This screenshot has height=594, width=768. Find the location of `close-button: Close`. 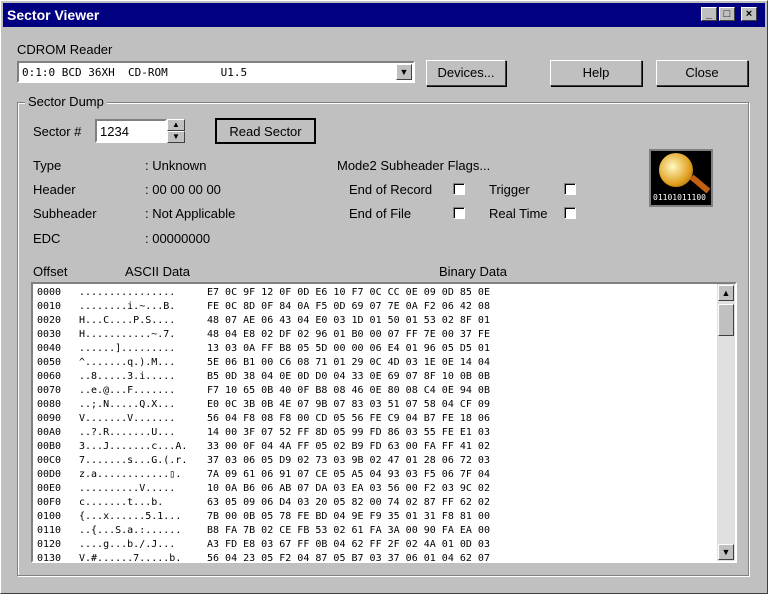

close-button: Close is located at coordinates (702, 73).